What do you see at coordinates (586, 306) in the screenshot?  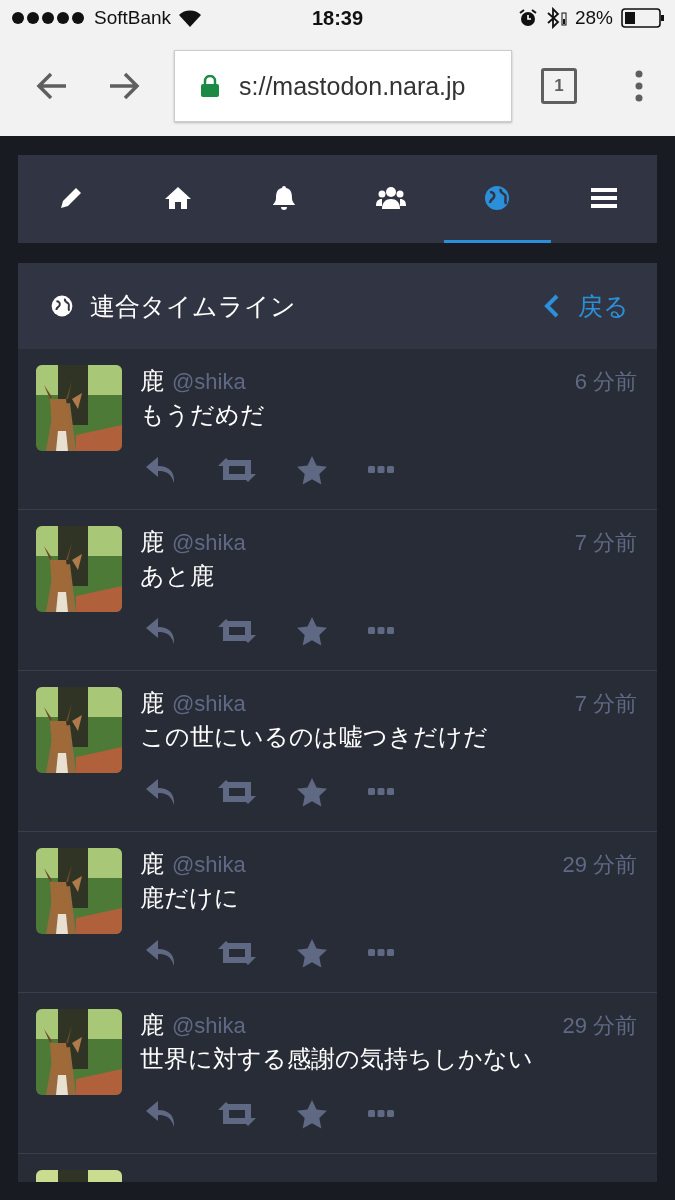 I see `back-link: 戻る` at bounding box center [586, 306].